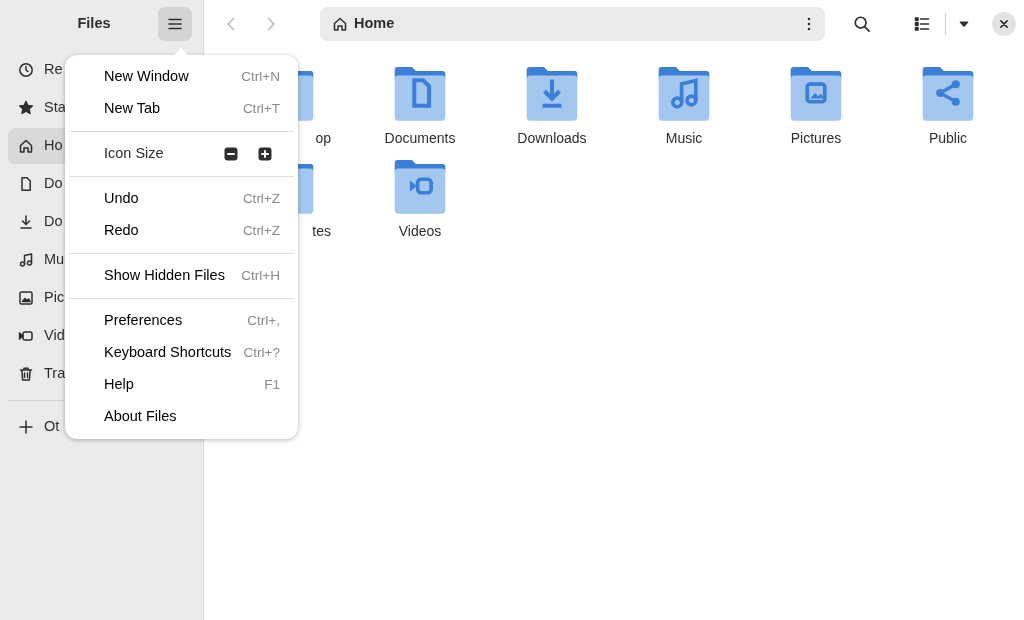 The width and height of the screenshot is (1024, 620). What do you see at coordinates (134, 154) in the screenshot?
I see `menu-label: Icon Size` at bounding box center [134, 154].